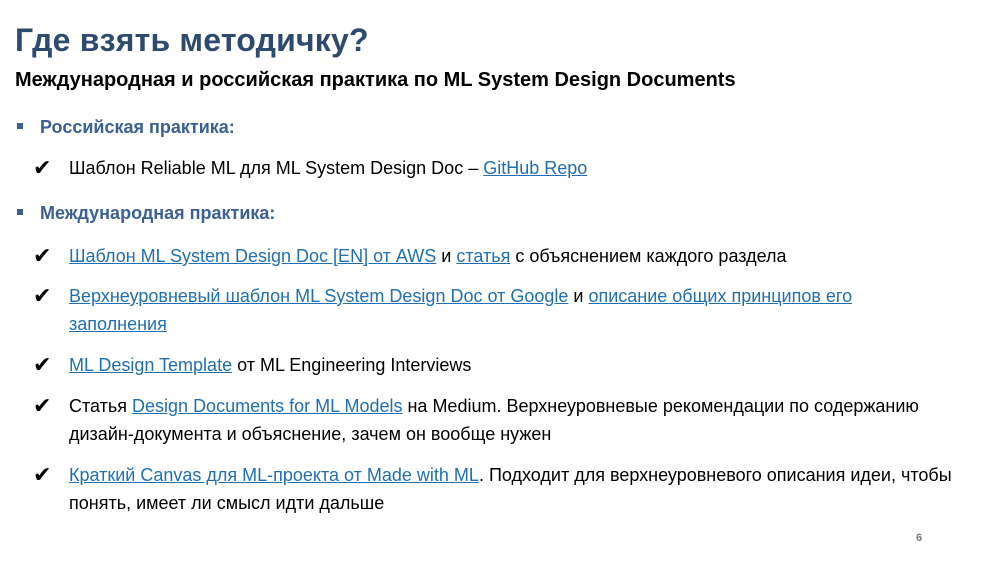 This screenshot has height=563, width=1000. I want to click on aws-article-link: статья, so click(483, 256).